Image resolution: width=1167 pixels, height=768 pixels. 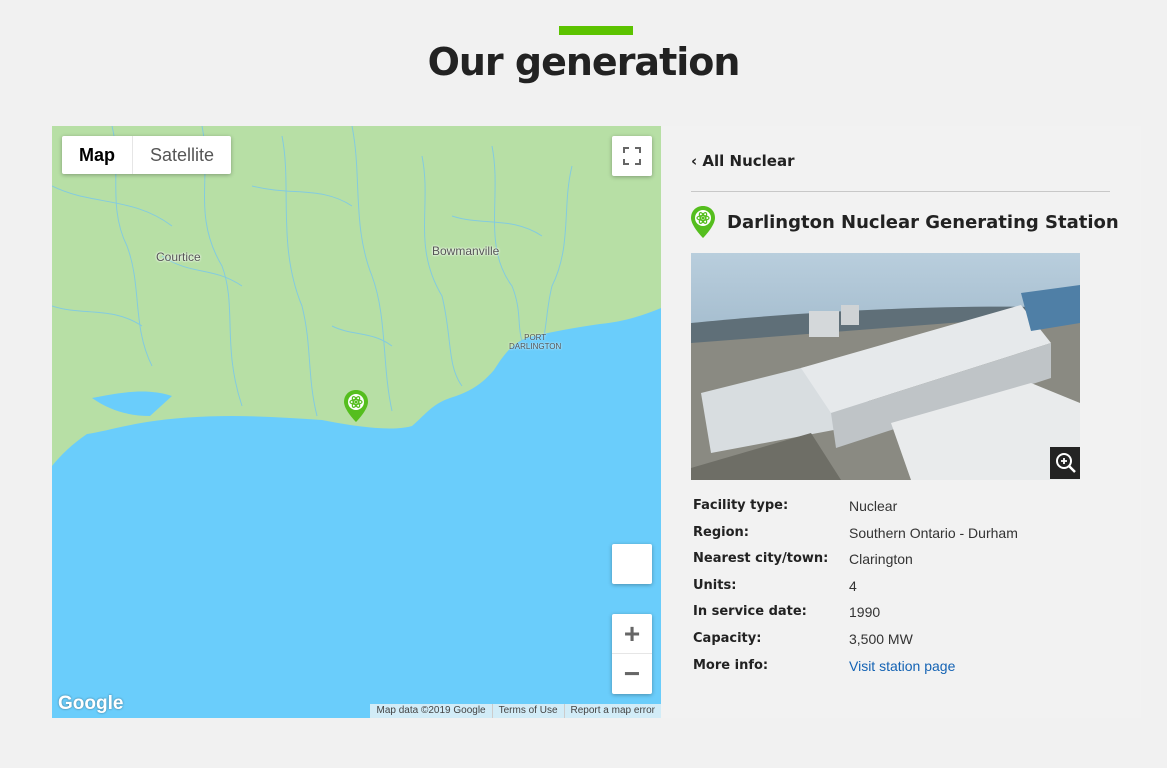 What do you see at coordinates (731, 665) in the screenshot?
I see `fact-label: More info:` at bounding box center [731, 665].